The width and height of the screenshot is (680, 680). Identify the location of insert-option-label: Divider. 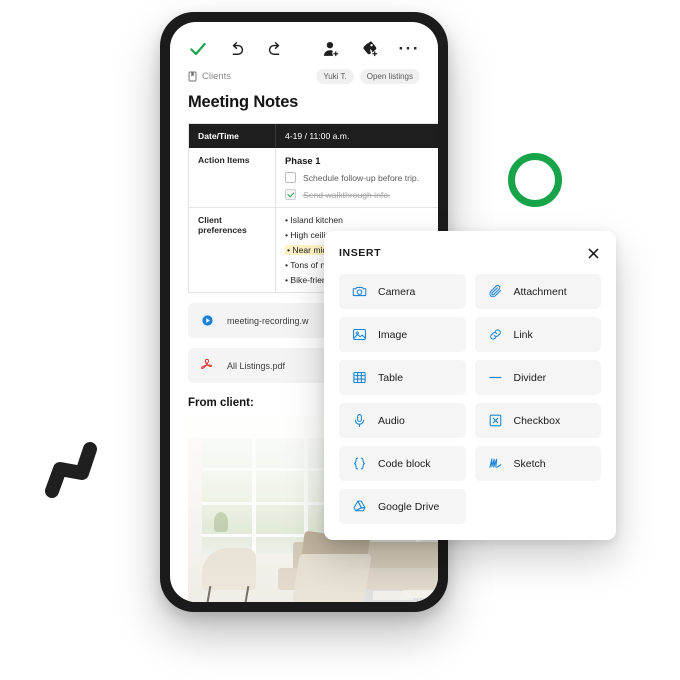
(530, 377).